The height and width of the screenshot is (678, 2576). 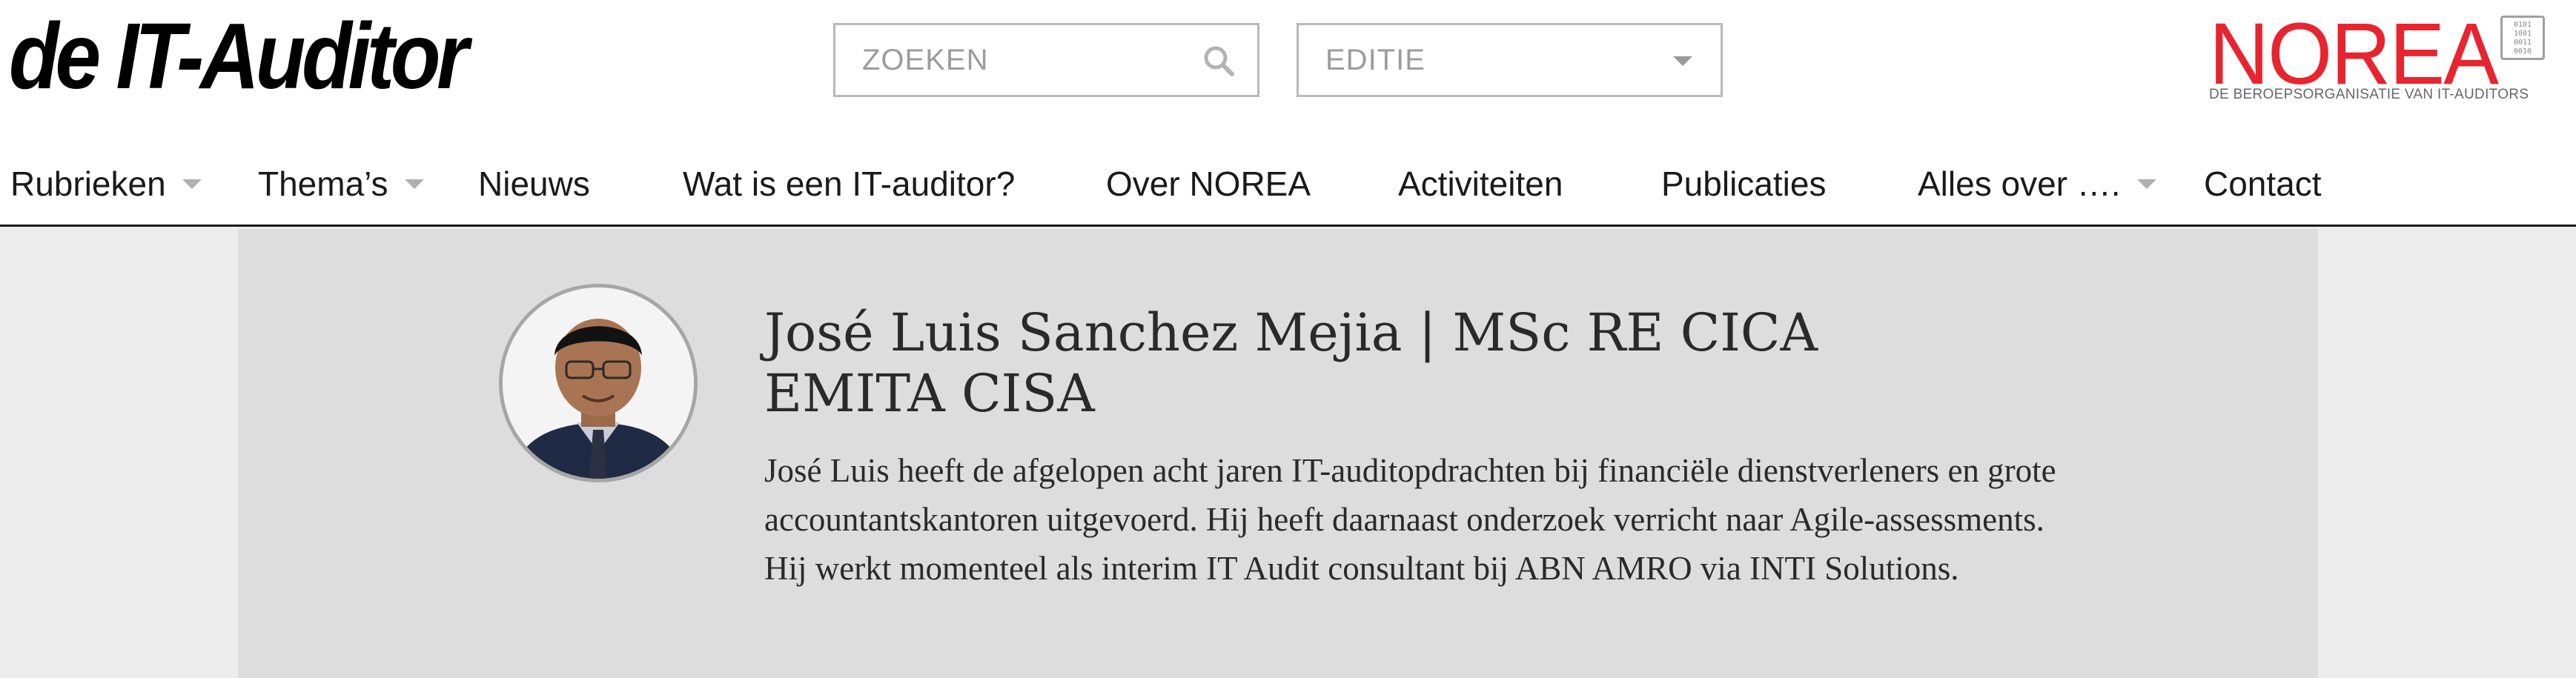 What do you see at coordinates (2522, 38) in the screenshot?
I see `binary-badge-icon: 0101 1001 0011 0010` at bounding box center [2522, 38].